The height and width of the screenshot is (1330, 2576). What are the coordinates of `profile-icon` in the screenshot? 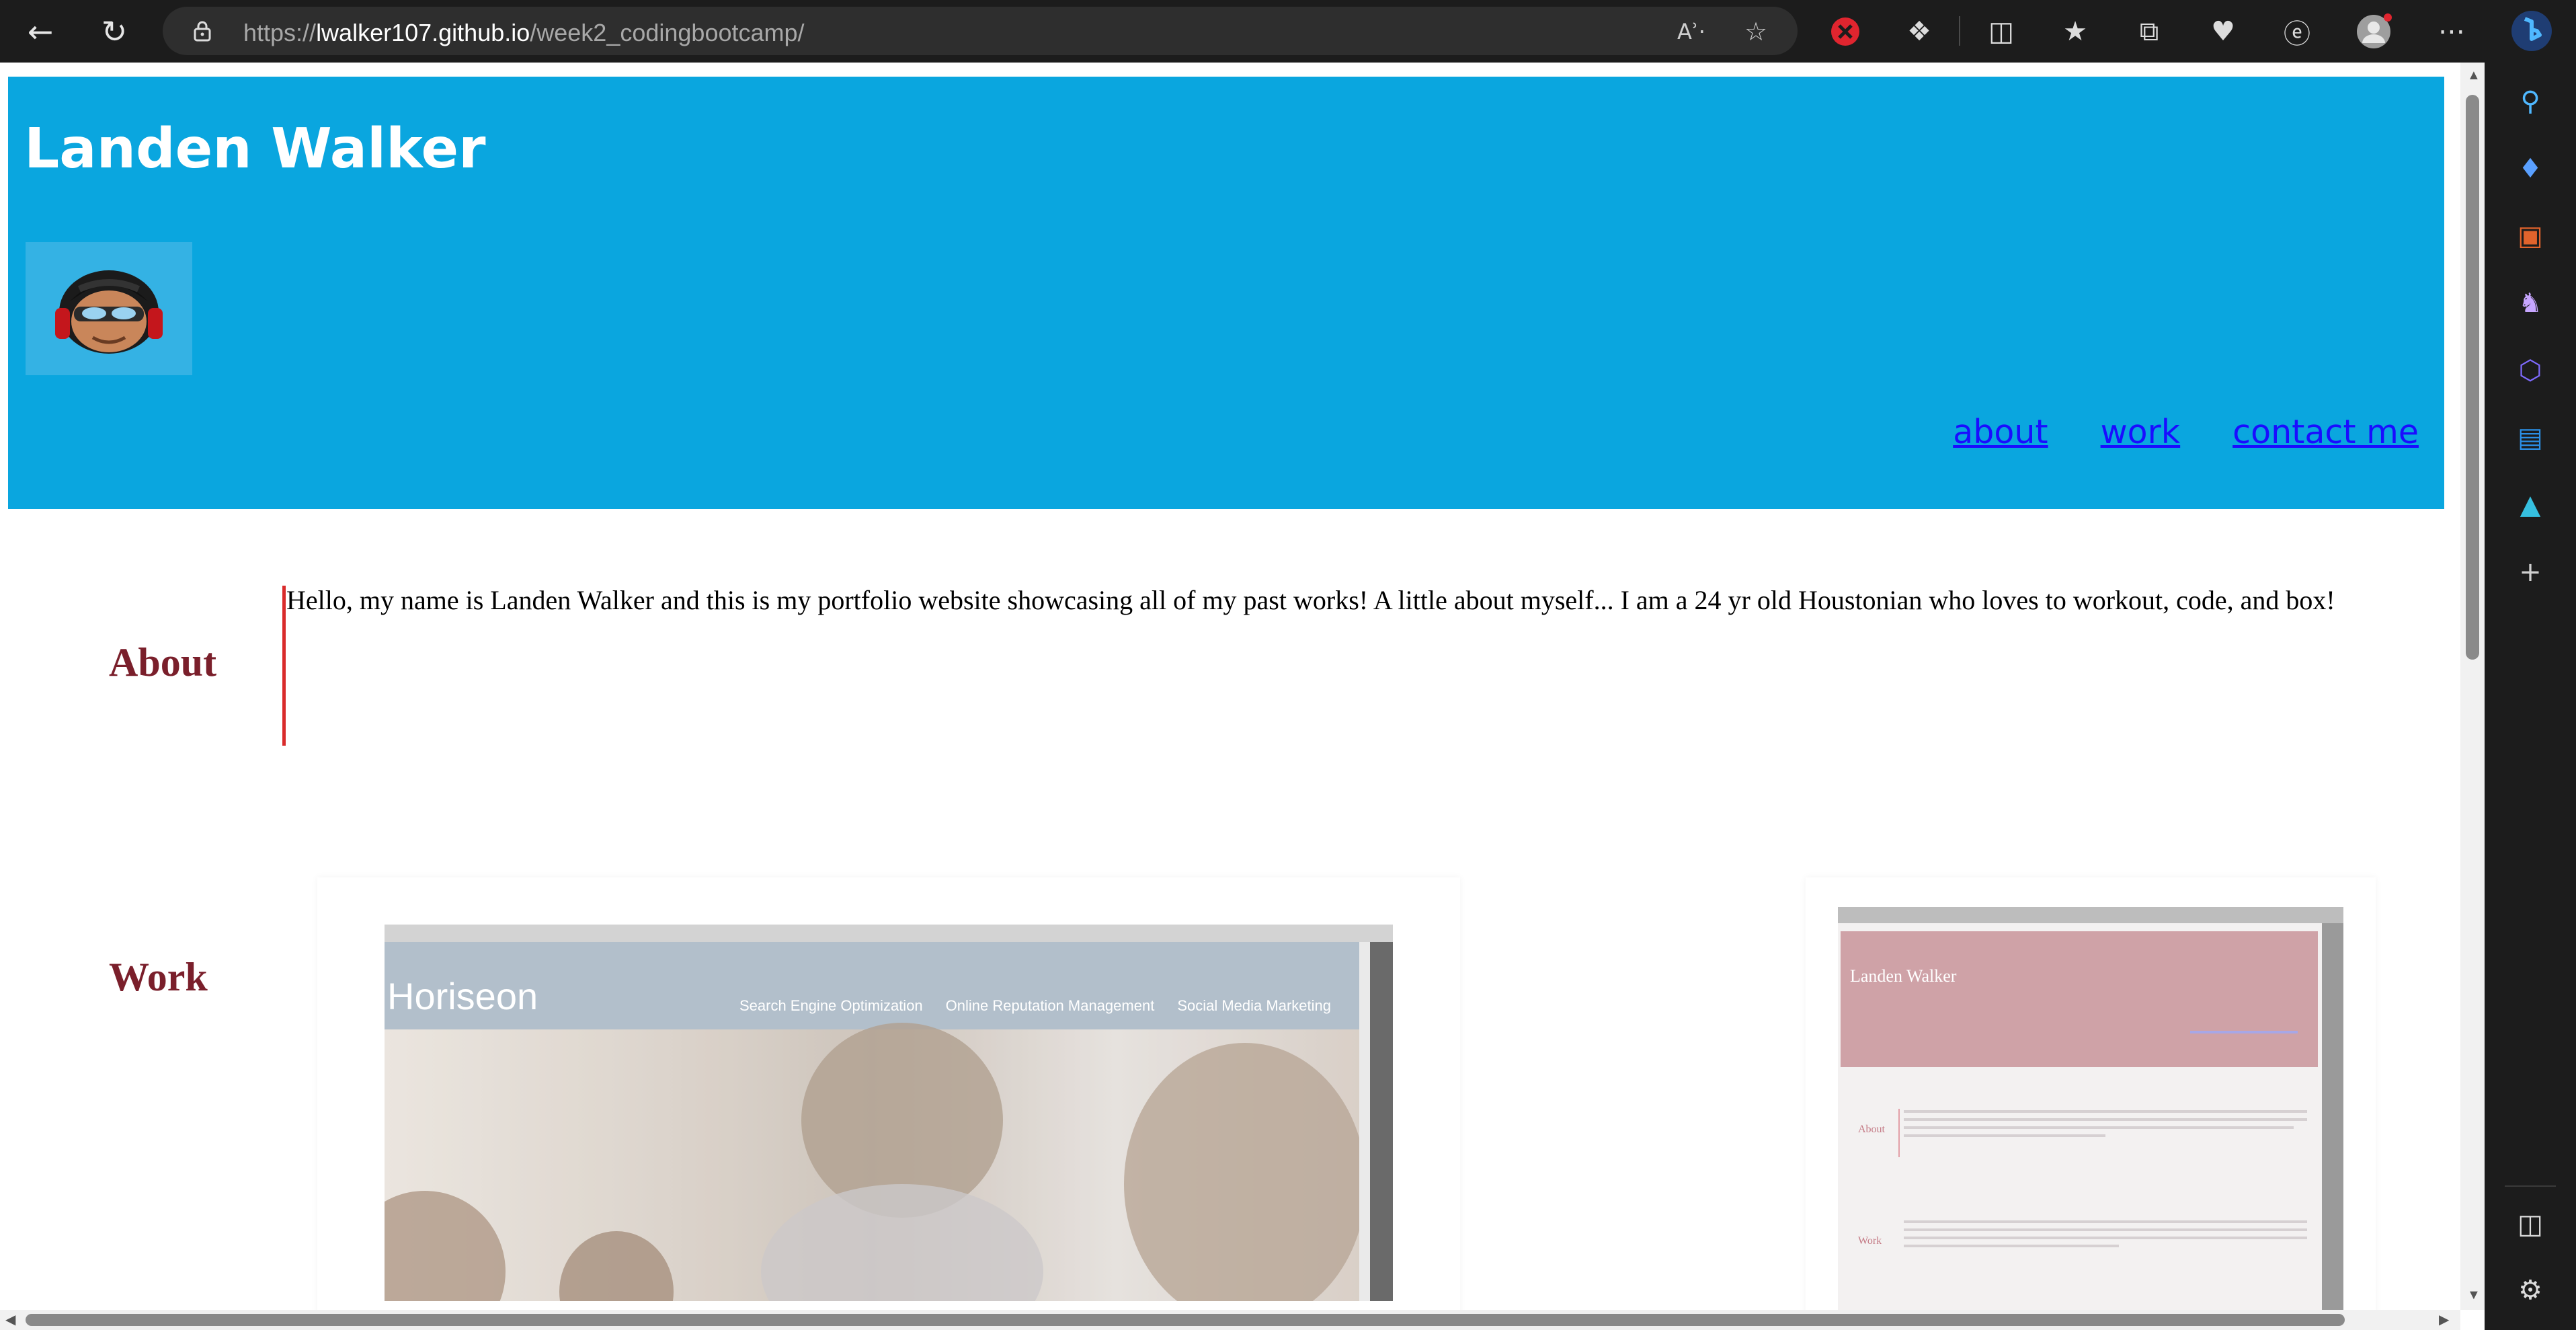 It's located at (2374, 31).